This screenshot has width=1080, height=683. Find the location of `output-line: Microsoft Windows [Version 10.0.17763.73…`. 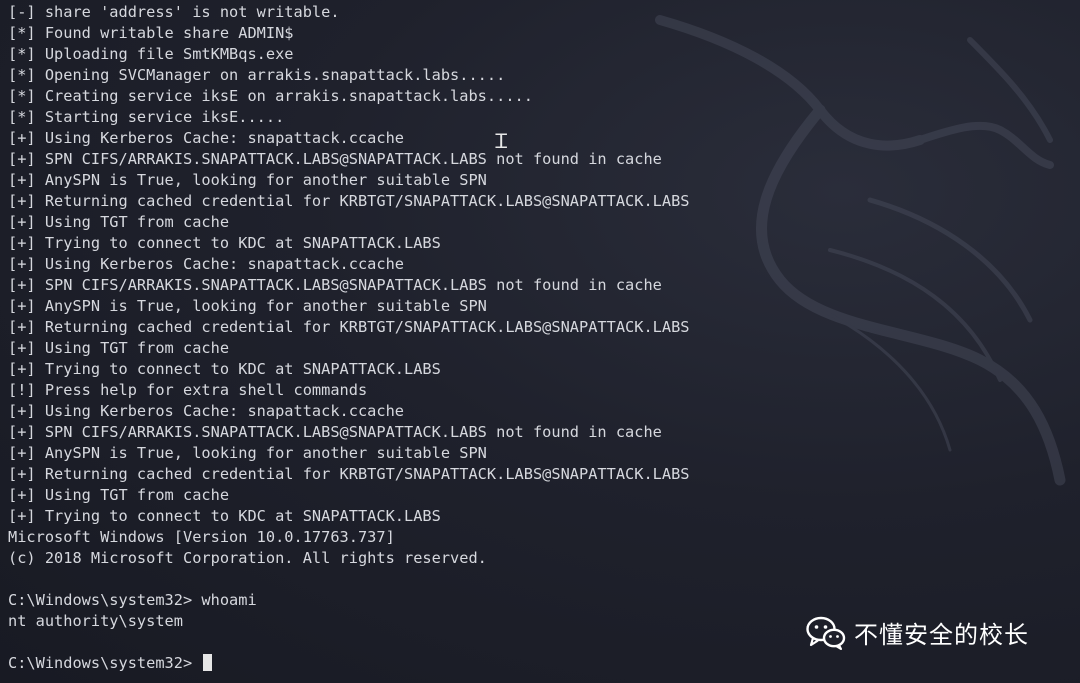

output-line: Microsoft Windows [Version 10.0.17763.73… is located at coordinates (201, 537).